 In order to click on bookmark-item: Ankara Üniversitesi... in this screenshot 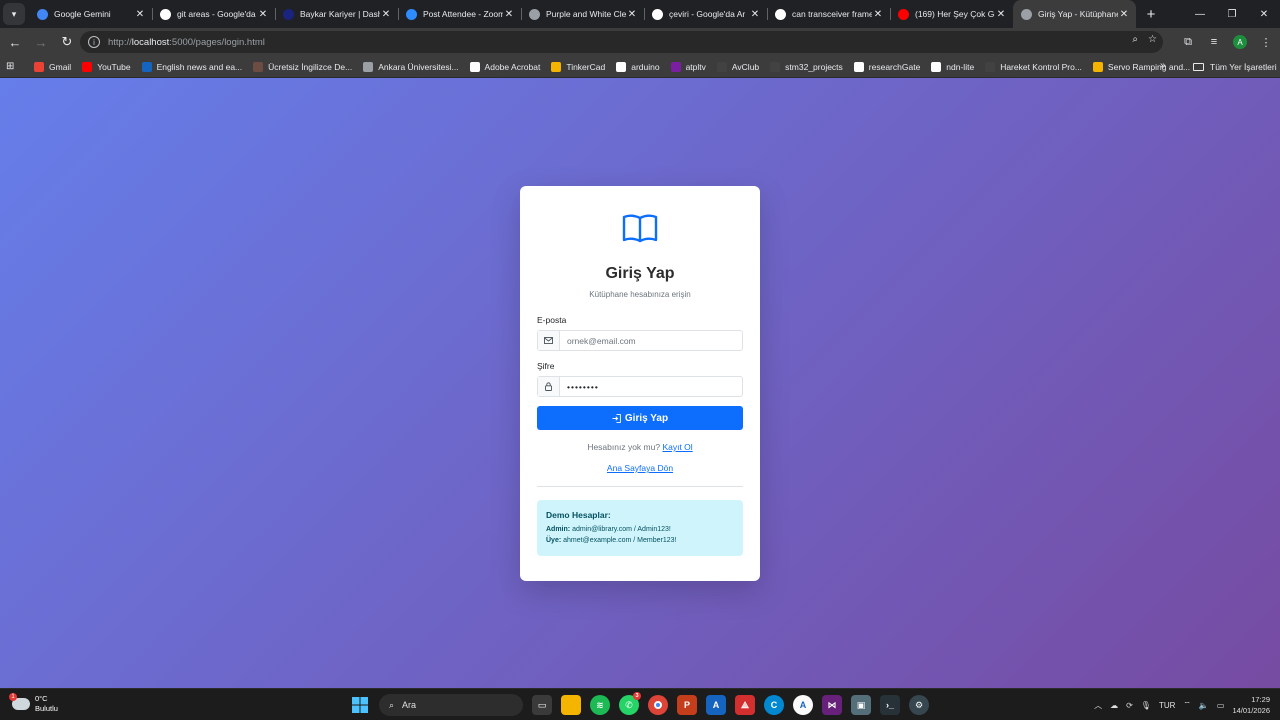, I will do `click(411, 66)`.